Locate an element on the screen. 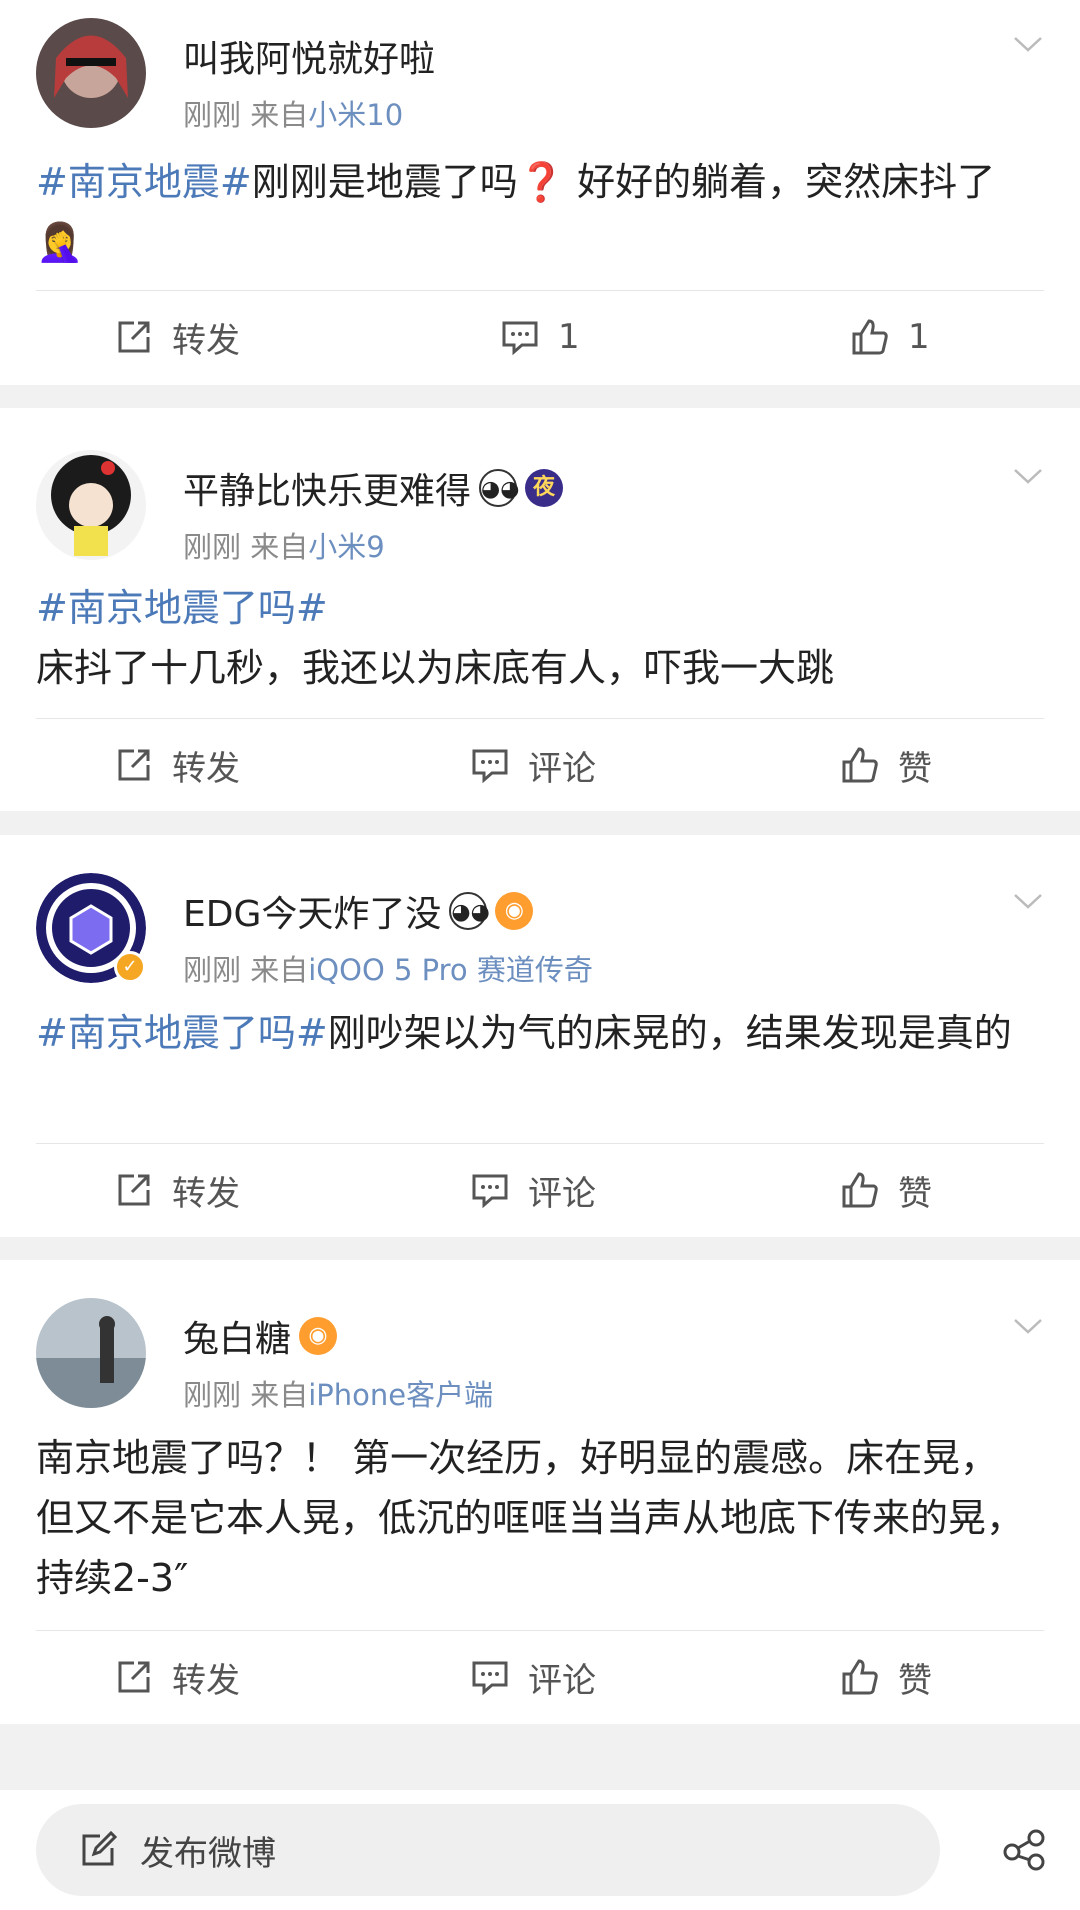  like-button: 1 is located at coordinates (890, 337).